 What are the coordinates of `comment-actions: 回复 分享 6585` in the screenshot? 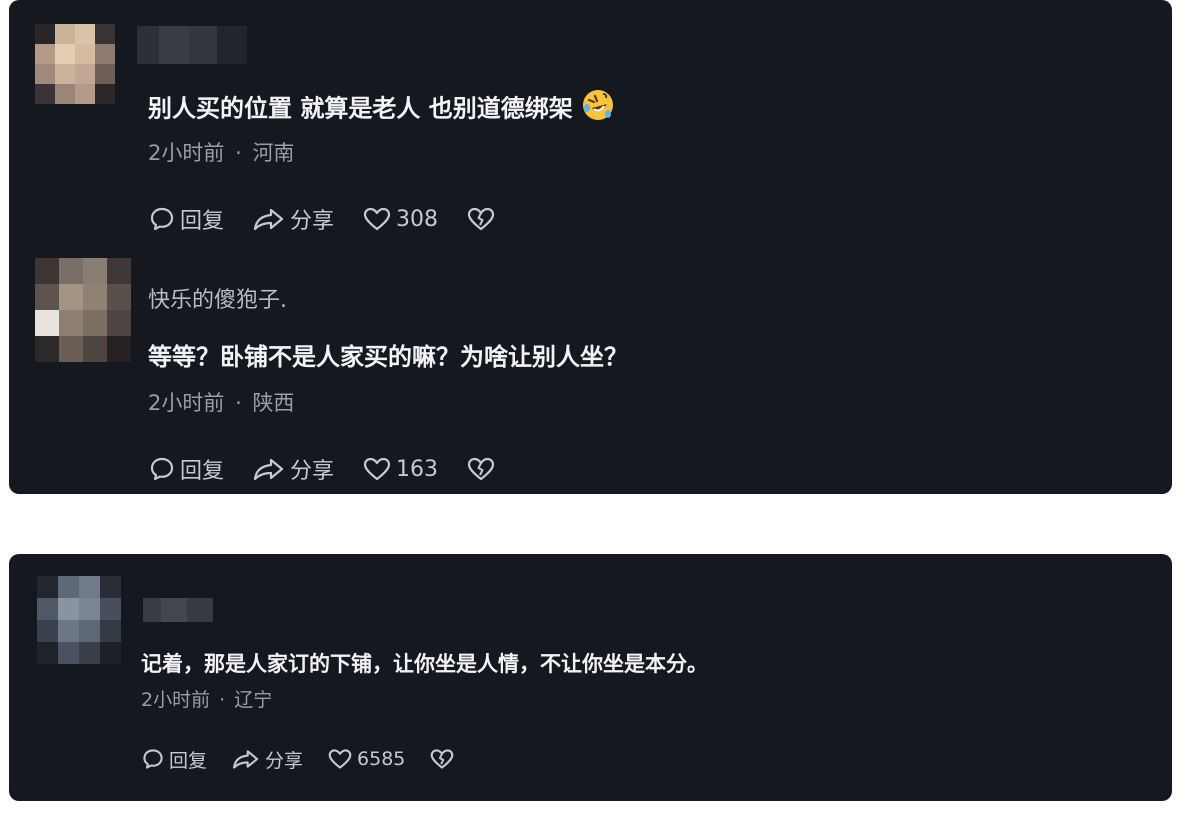 It's located at (298, 759).